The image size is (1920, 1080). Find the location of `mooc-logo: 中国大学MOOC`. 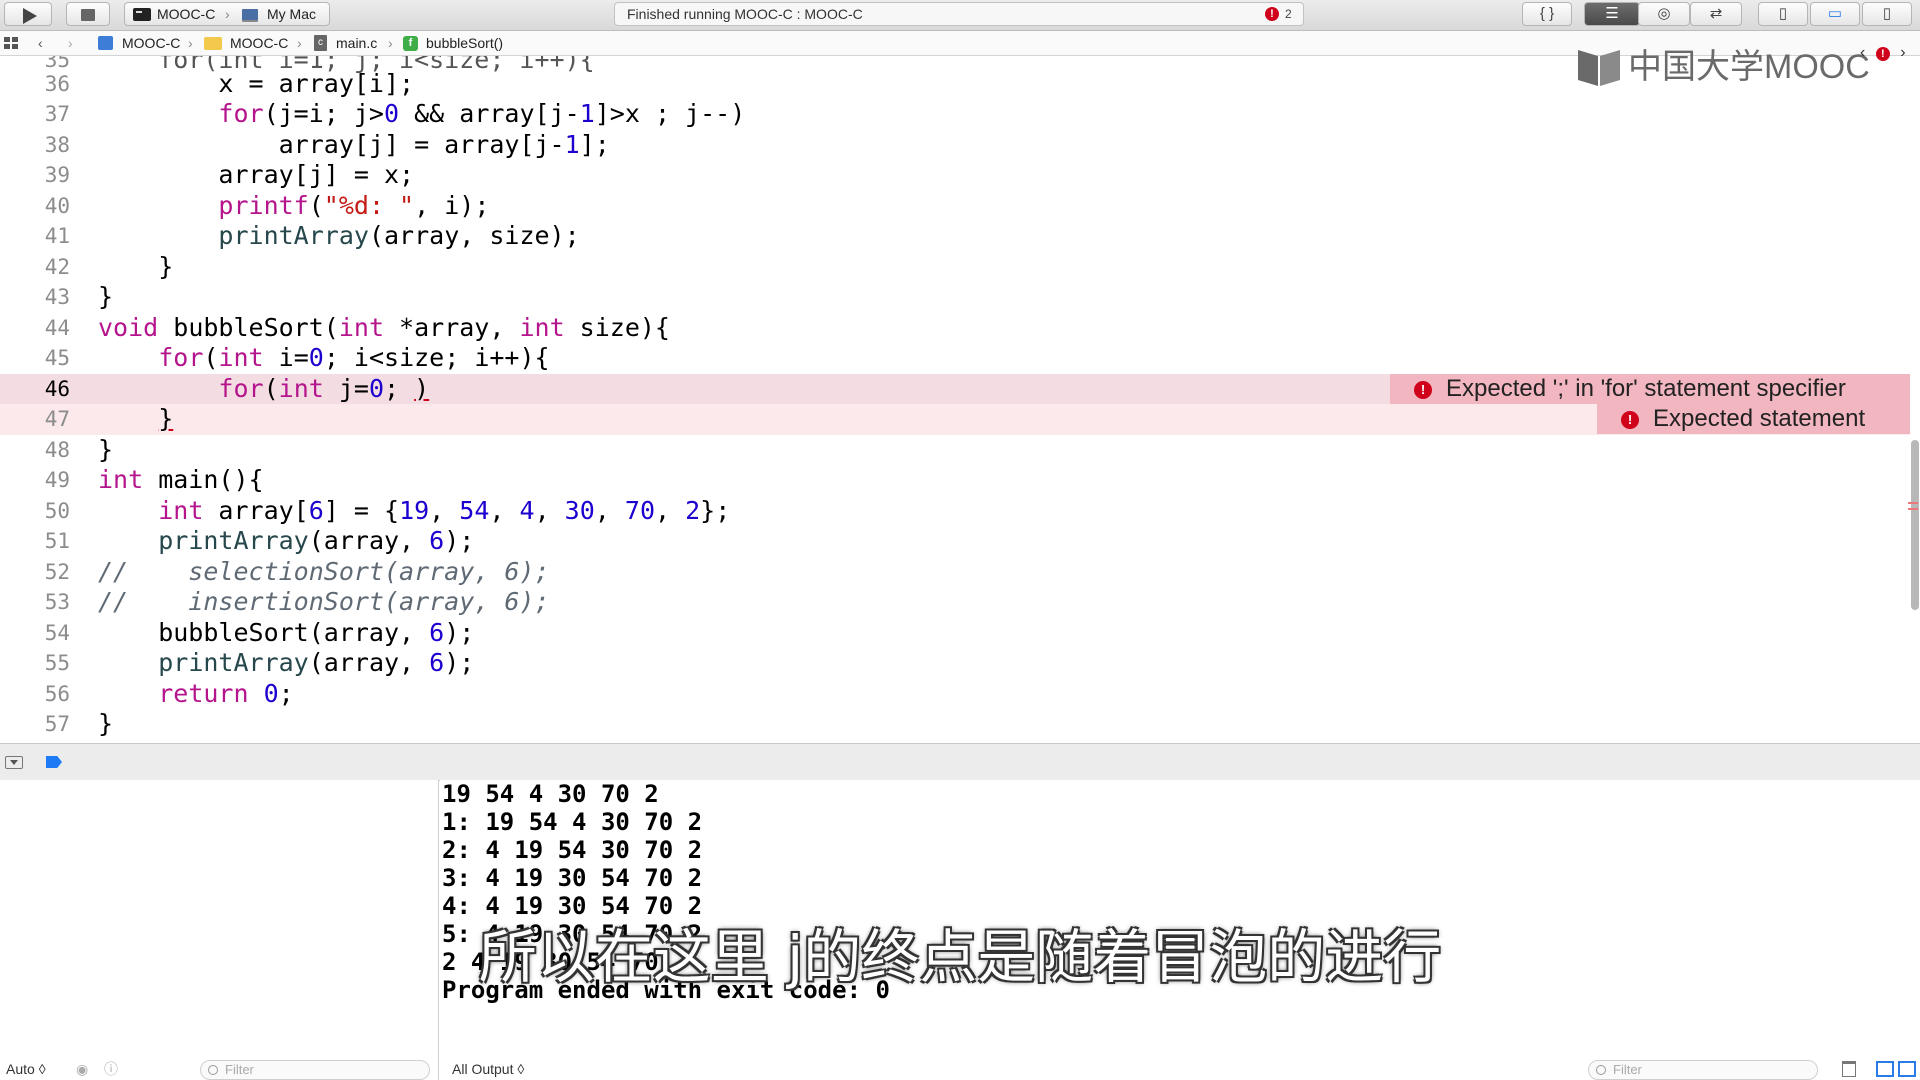

mooc-logo: 中国大学MOOC is located at coordinates (1723, 67).